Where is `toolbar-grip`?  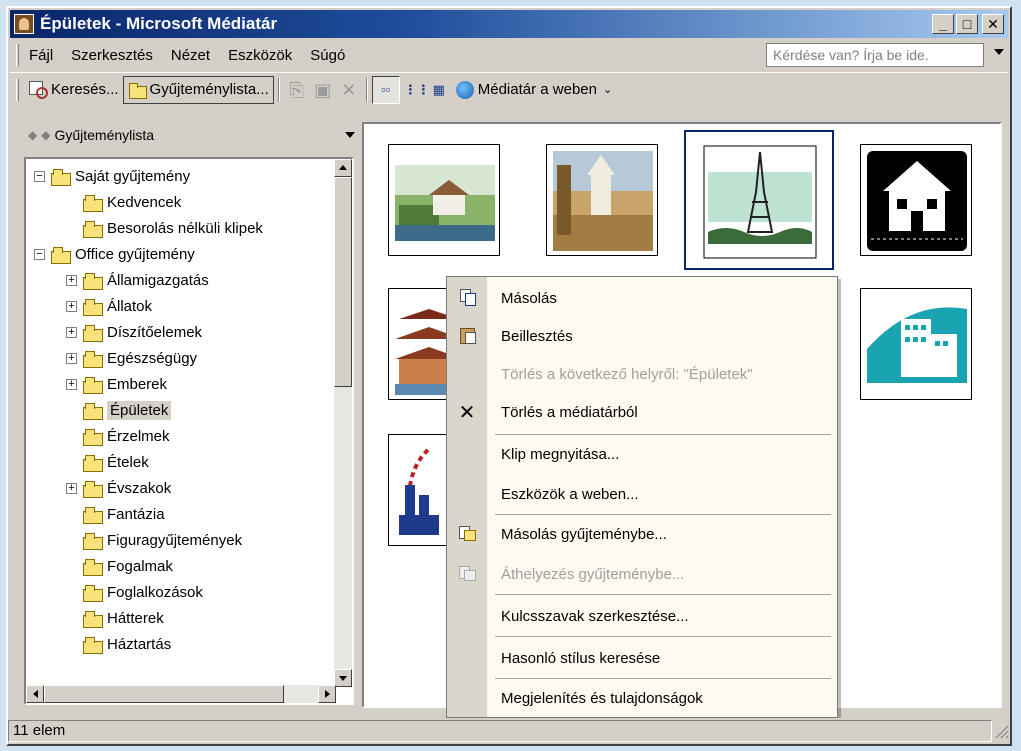 toolbar-grip is located at coordinates (17, 89).